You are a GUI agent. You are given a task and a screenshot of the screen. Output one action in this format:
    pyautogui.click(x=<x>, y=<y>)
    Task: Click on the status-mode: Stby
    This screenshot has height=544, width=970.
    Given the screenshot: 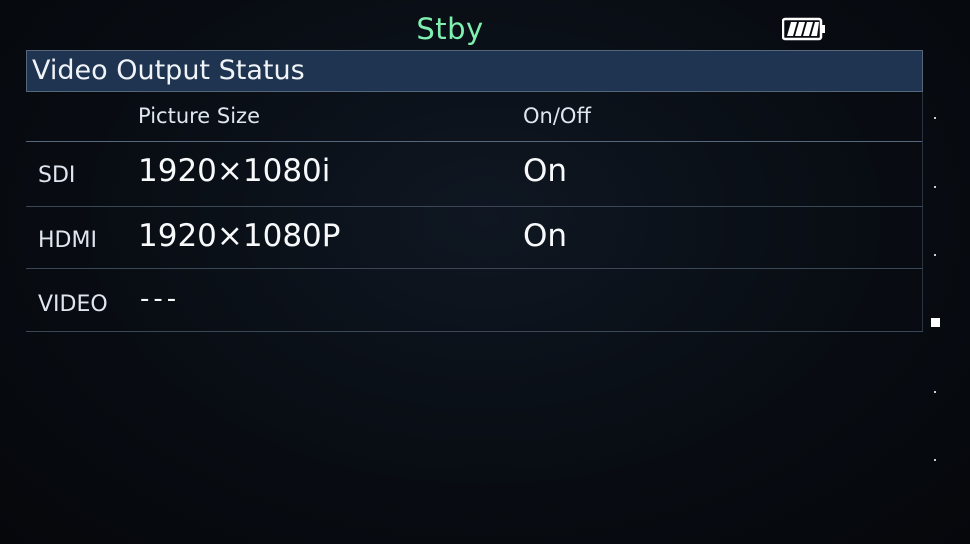 What is the action you would take?
    pyautogui.click(x=450, y=29)
    